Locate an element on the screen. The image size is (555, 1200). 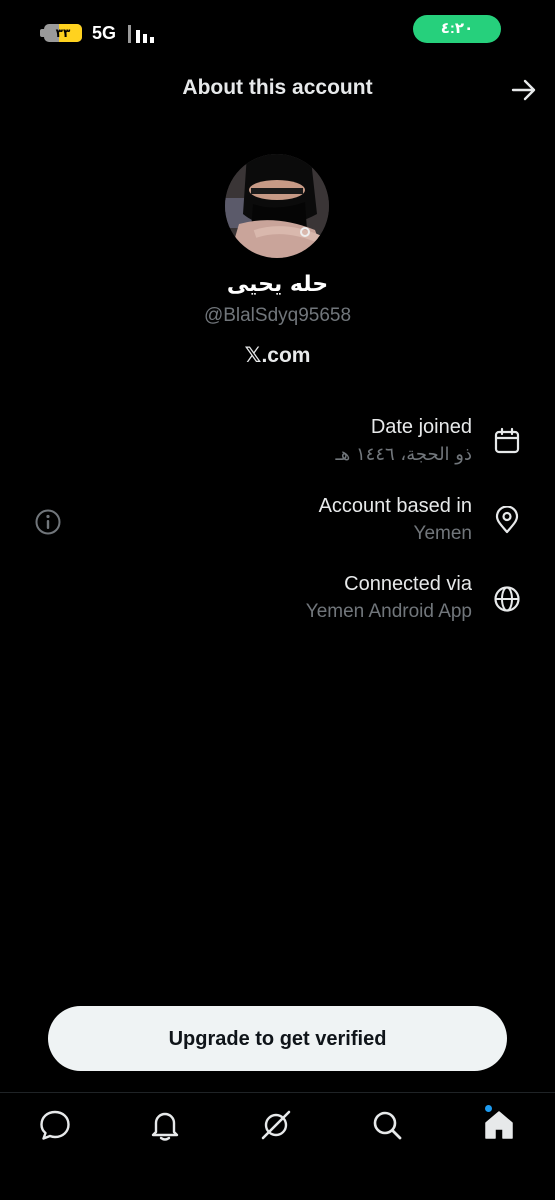
home-icon is located at coordinates (499, 1125).